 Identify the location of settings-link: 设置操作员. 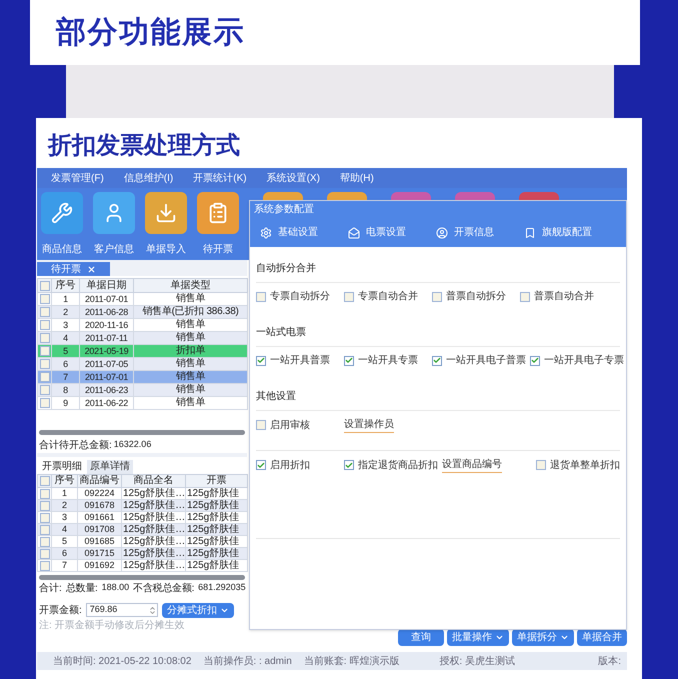
(369, 425).